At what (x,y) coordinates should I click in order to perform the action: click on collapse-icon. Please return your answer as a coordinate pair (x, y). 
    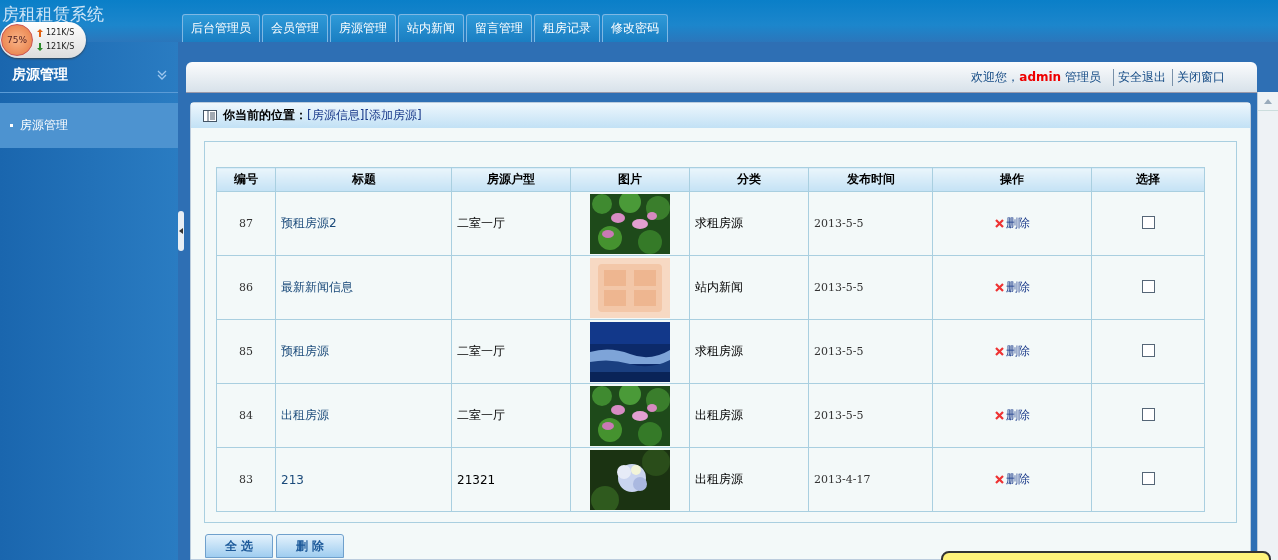
    Looking at the image, I should click on (162, 75).